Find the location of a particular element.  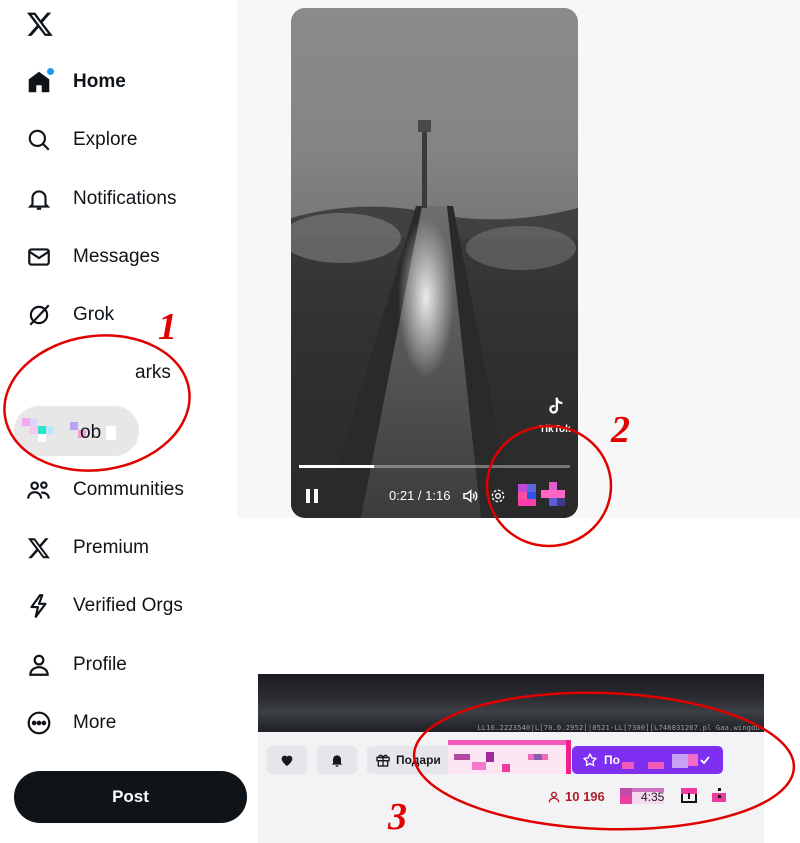

sidebar-item-label: Grok is located at coordinates (94, 314).